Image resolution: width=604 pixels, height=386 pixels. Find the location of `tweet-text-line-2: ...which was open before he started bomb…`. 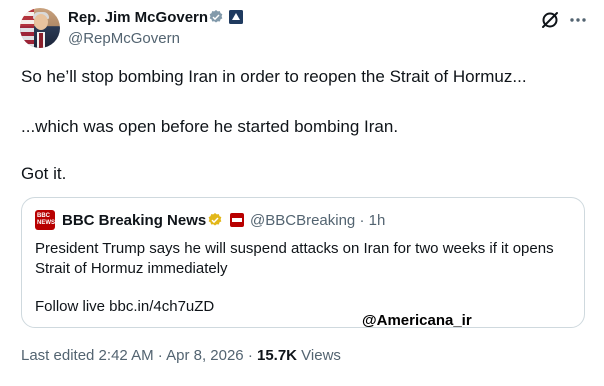

tweet-text-line-2: ...which was open before he started bomb… is located at coordinates (210, 126).